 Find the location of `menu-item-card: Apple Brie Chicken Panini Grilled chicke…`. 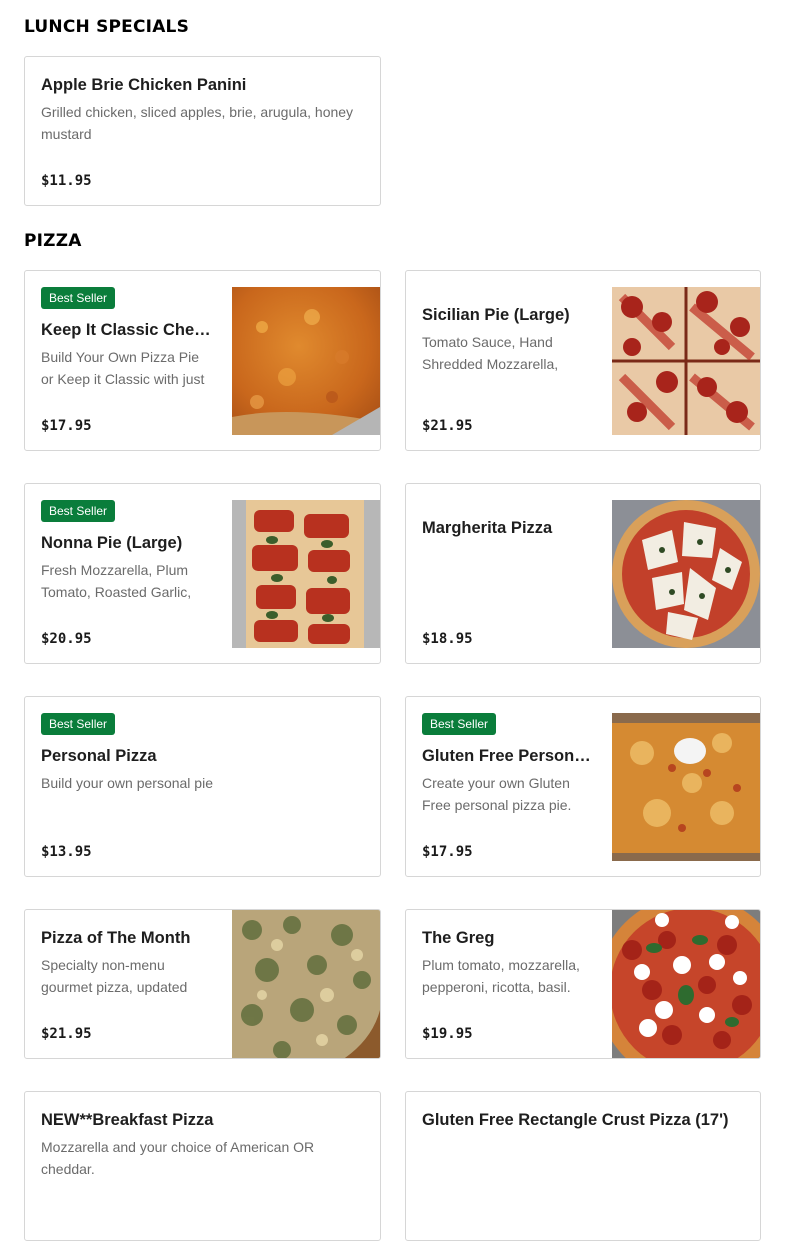

menu-item-card: Apple Brie Chicken Panini Grilled chicke… is located at coordinates (202, 131).